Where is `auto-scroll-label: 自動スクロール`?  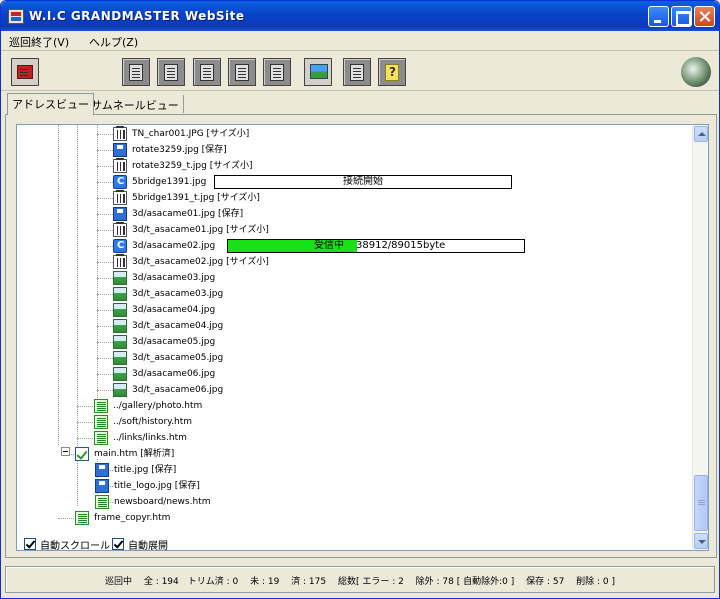 auto-scroll-label: 自動スクロール is located at coordinates (75, 546).